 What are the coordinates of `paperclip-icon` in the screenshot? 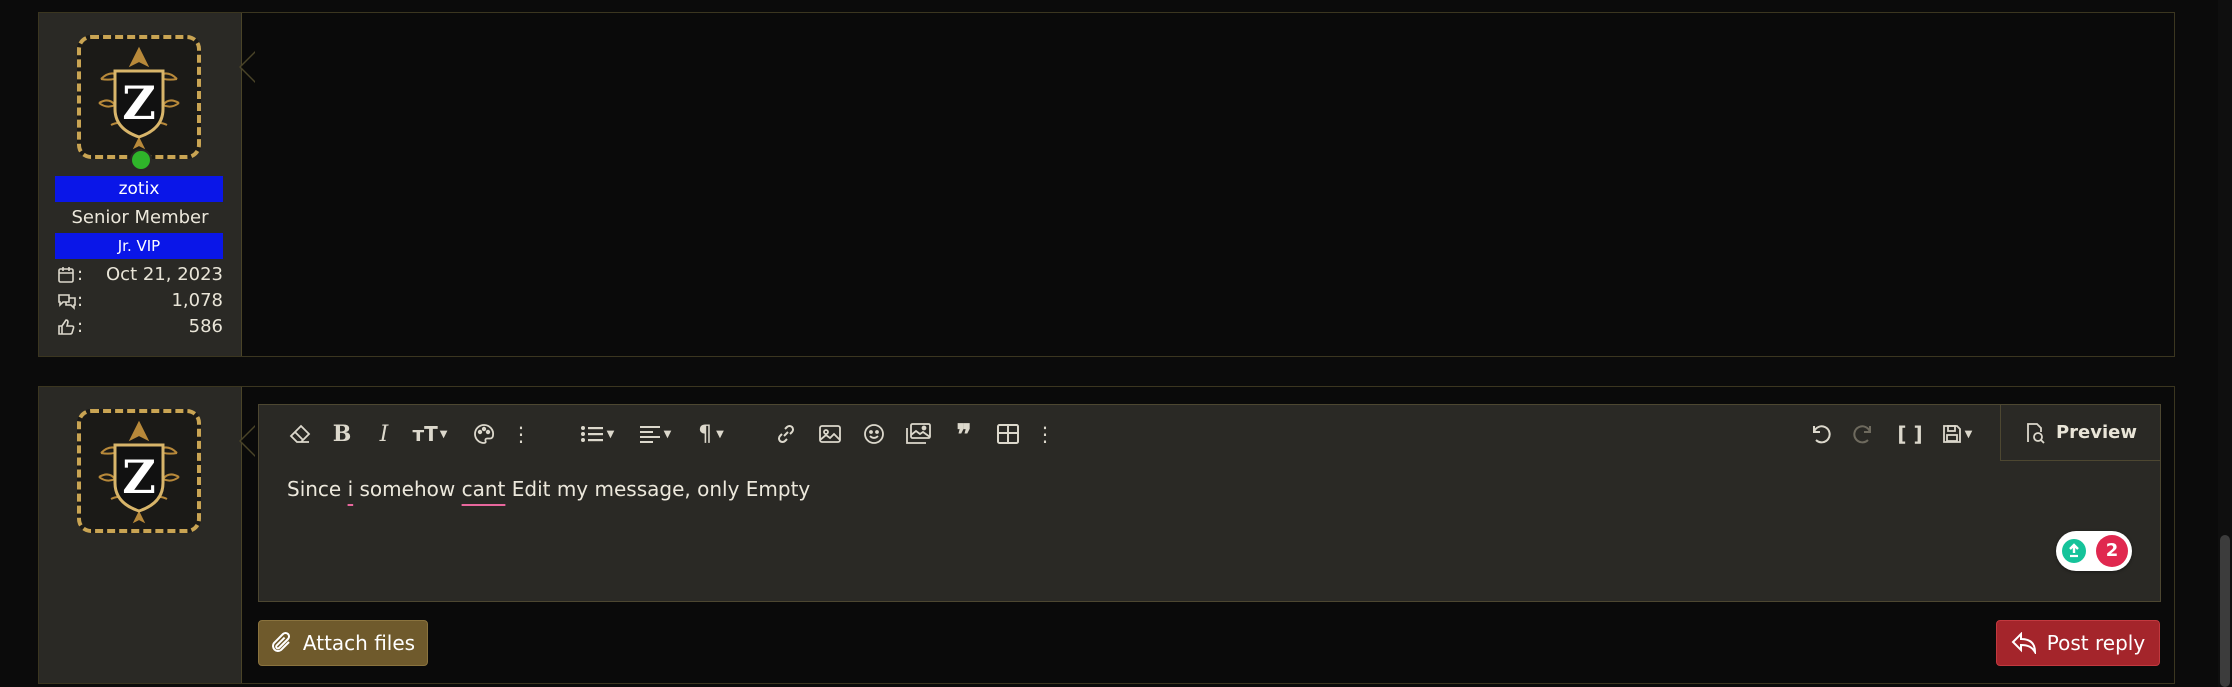 It's located at (280, 641).